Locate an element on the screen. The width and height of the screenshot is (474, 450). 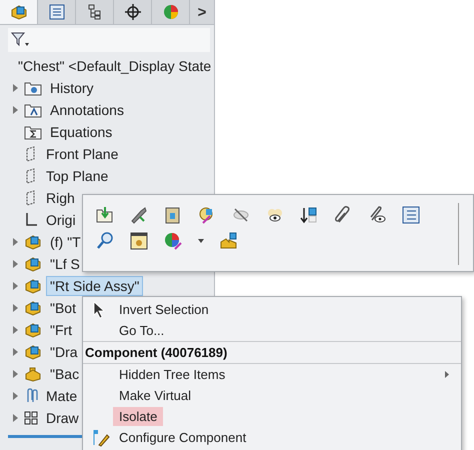
tree-item: Origi is located at coordinates (61, 220).